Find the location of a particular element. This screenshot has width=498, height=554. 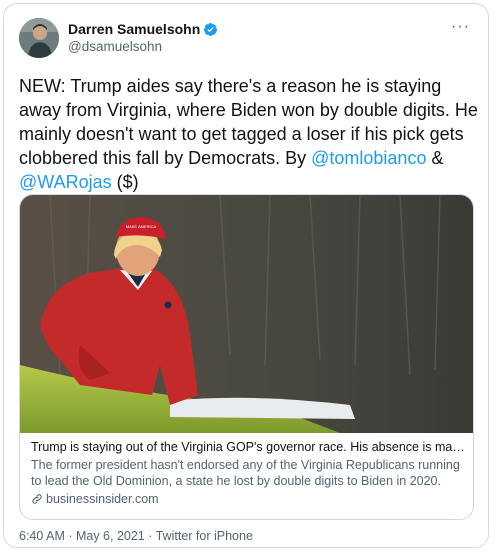

mention-warojas: @WARojas is located at coordinates (65, 182).